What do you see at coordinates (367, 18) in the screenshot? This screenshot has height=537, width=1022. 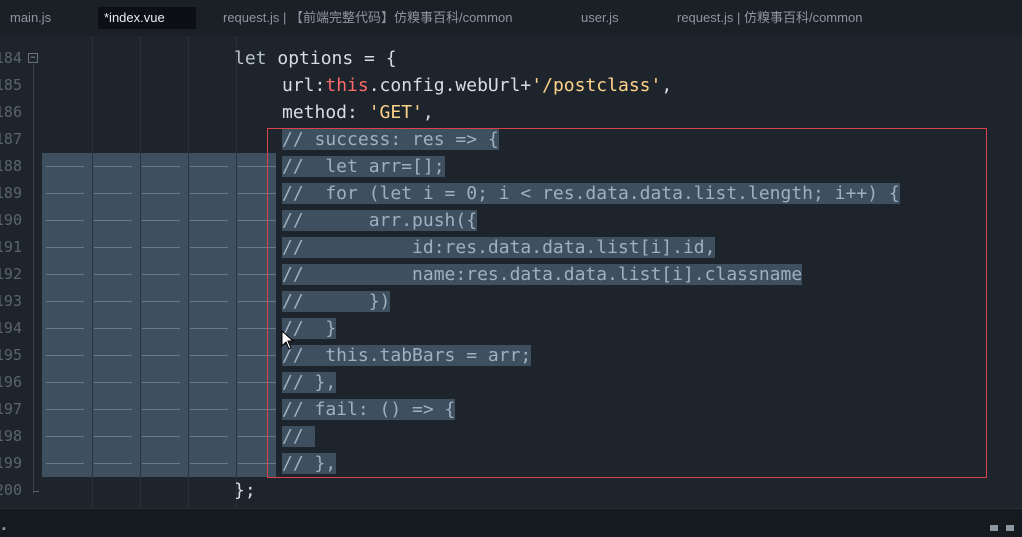 I see `tab-request-js-full: request.js | 【前端完整代码】仿糗事百科/common` at bounding box center [367, 18].